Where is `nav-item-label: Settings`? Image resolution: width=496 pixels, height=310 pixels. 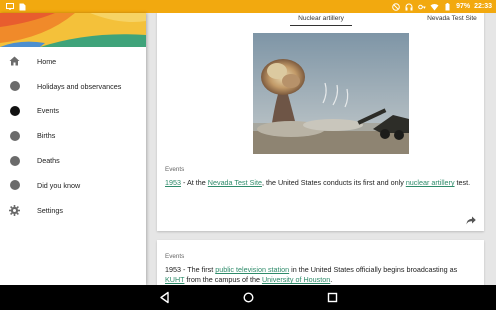
nav-item-label: Settings is located at coordinates (50, 210).